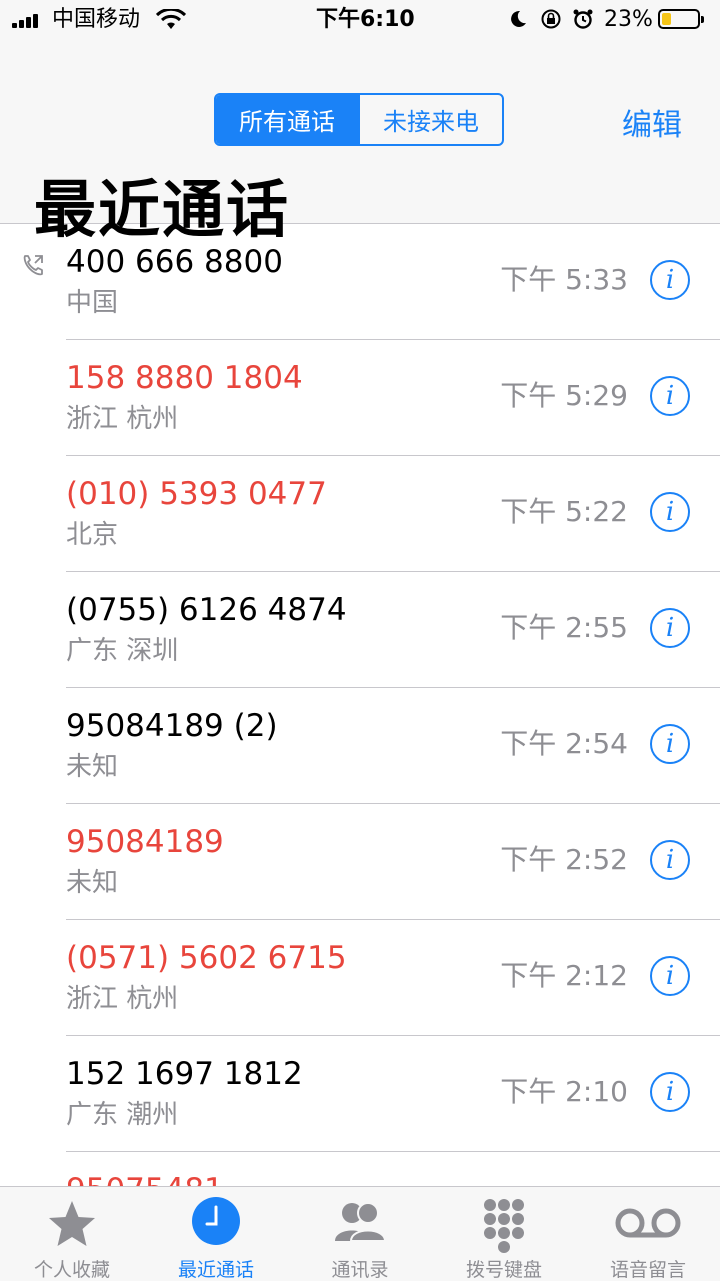 The height and width of the screenshot is (1282, 720). What do you see at coordinates (504, 1226) in the screenshot?
I see `keypad-icon` at bounding box center [504, 1226].